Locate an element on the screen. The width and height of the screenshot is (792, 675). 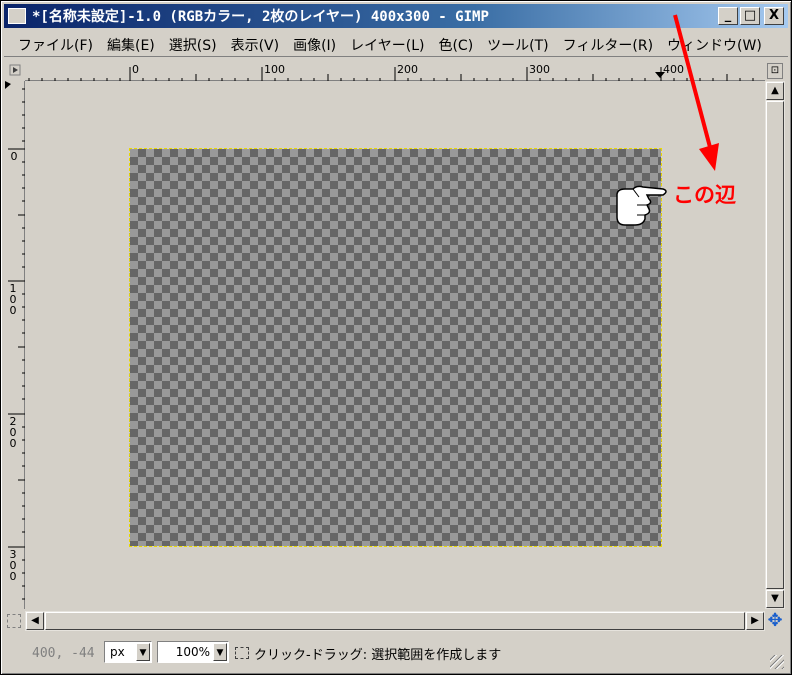
vertical-scroll-thumb is located at coordinates (775, 345).